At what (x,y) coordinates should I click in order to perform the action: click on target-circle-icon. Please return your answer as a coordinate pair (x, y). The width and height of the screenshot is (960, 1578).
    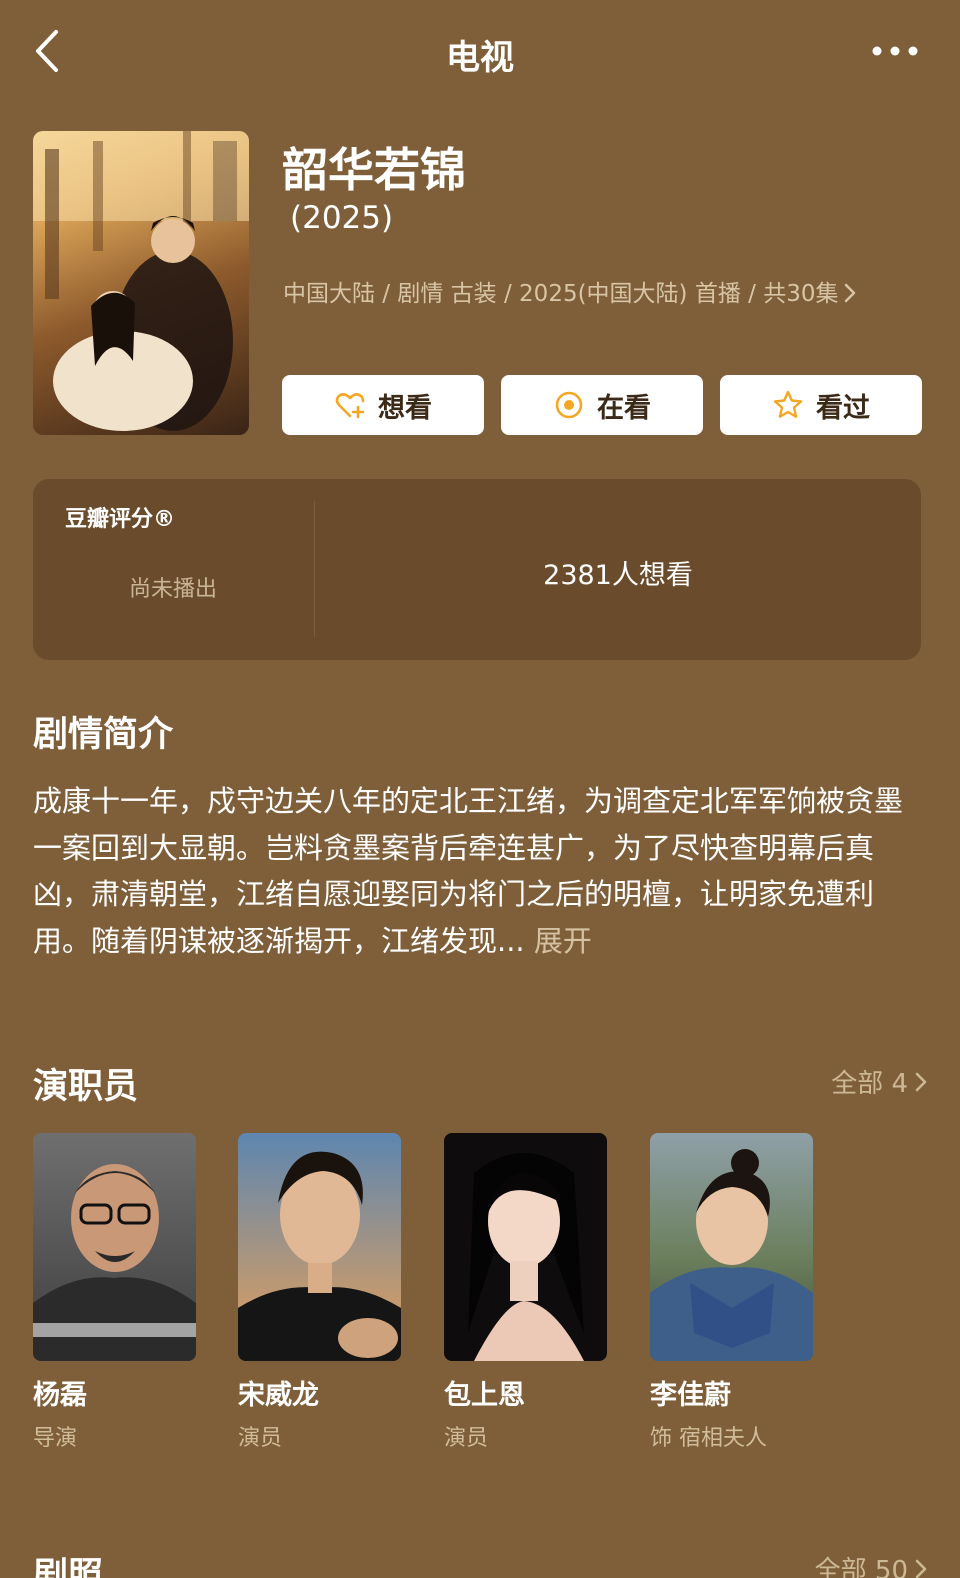
    Looking at the image, I should click on (569, 405).